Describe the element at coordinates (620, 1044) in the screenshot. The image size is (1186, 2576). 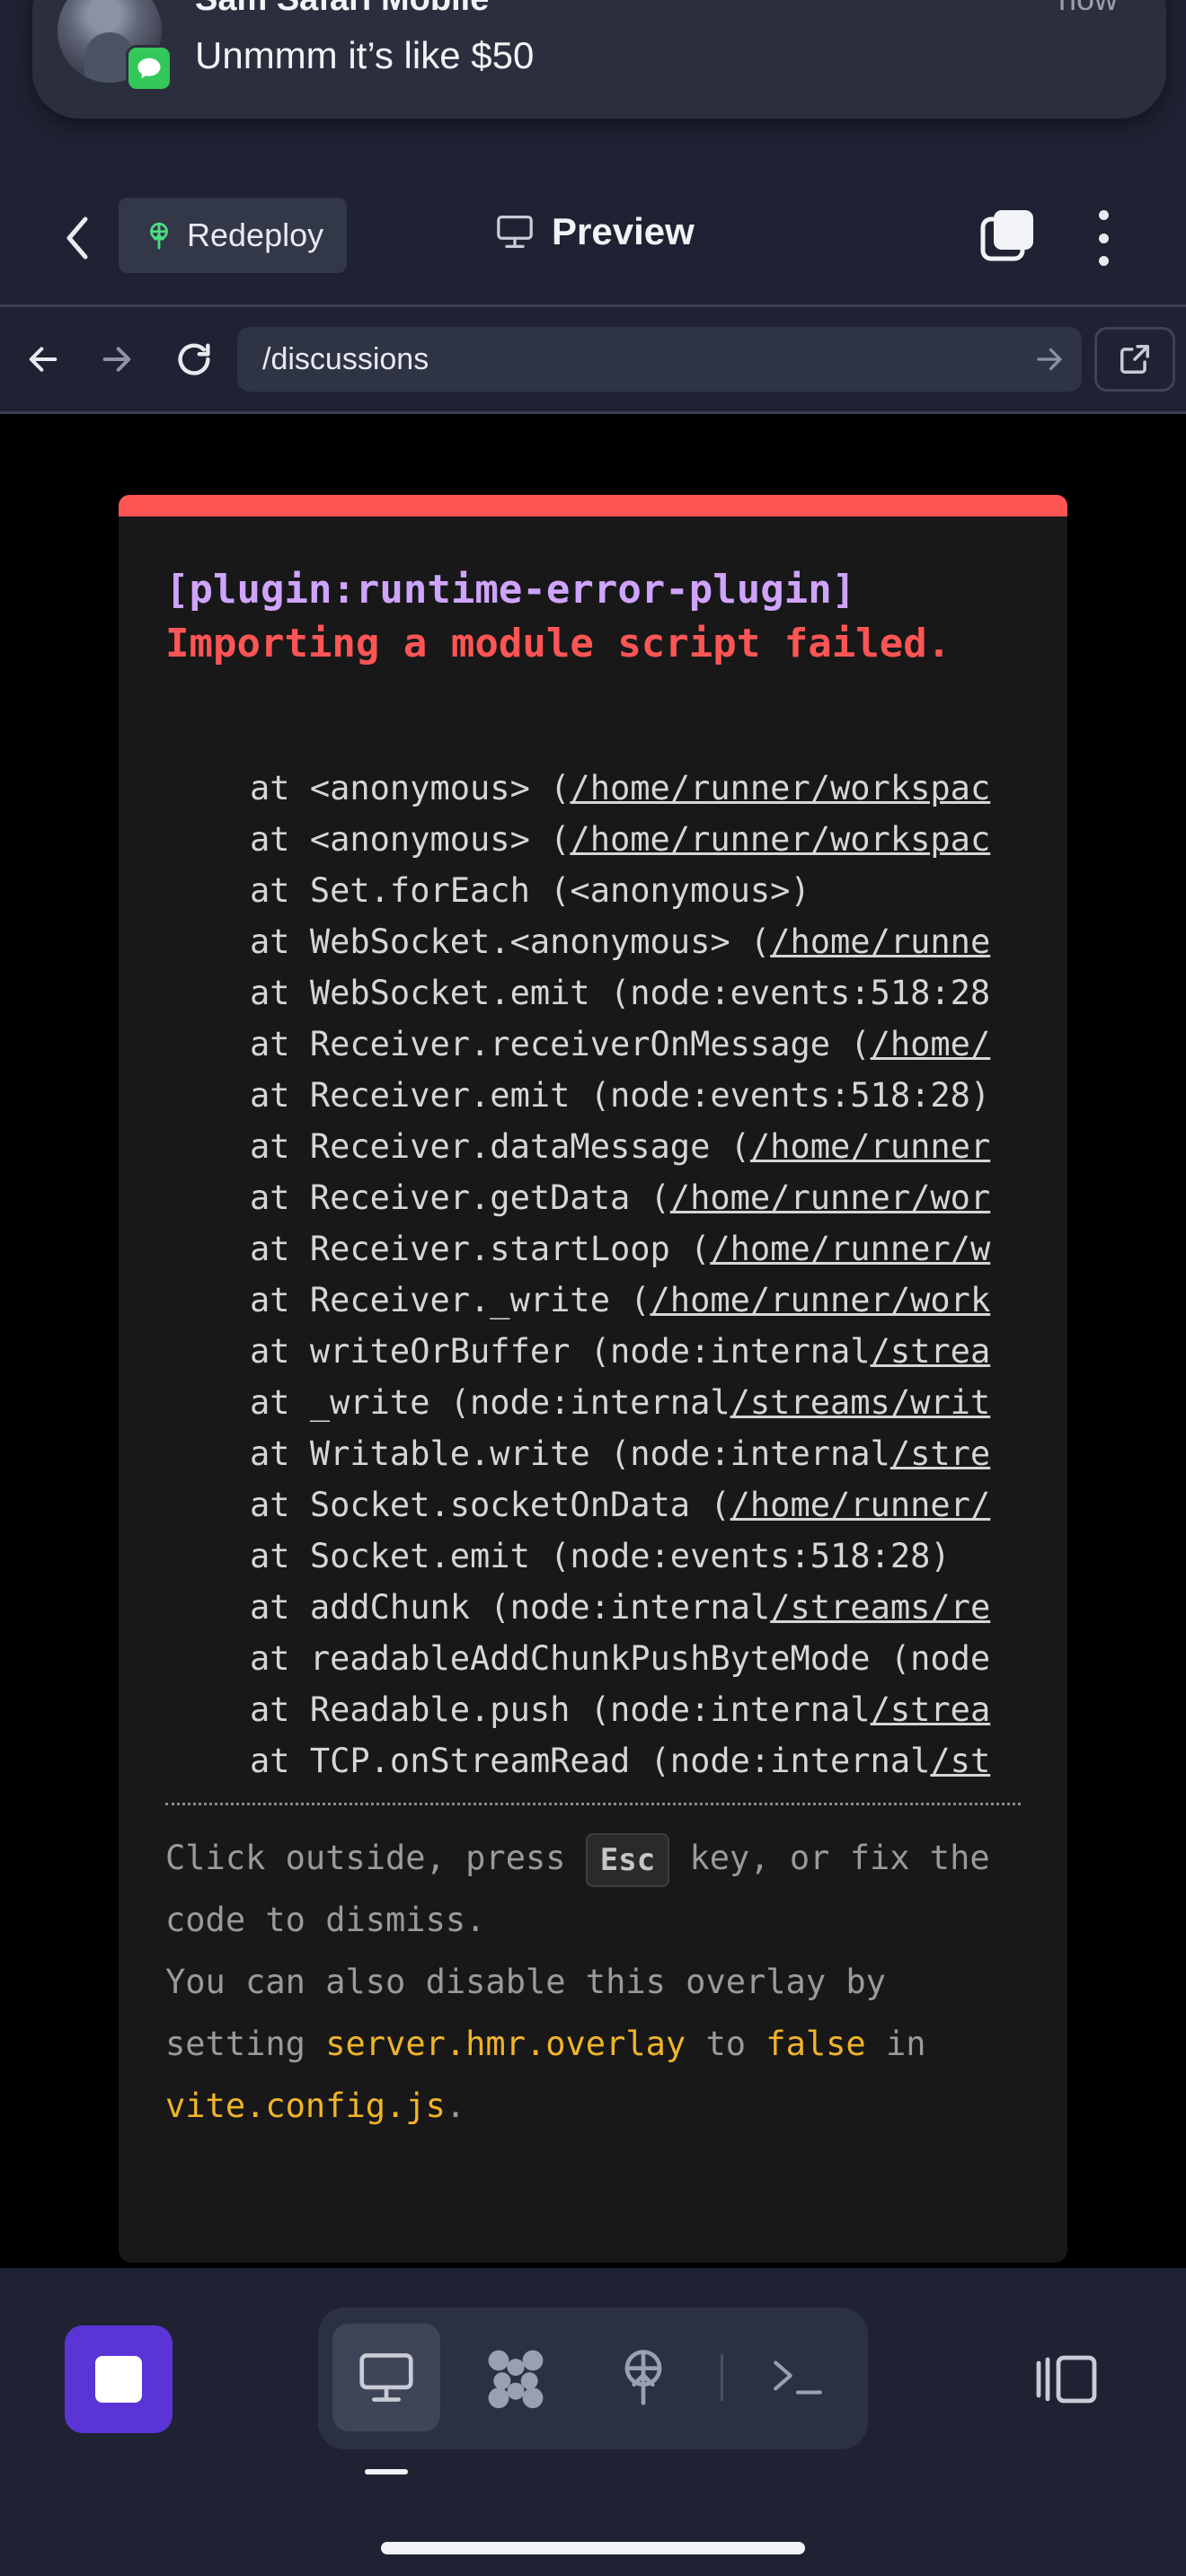
I see `stack-line: at Receiver.receiverOnMessage (/home/` at that location.